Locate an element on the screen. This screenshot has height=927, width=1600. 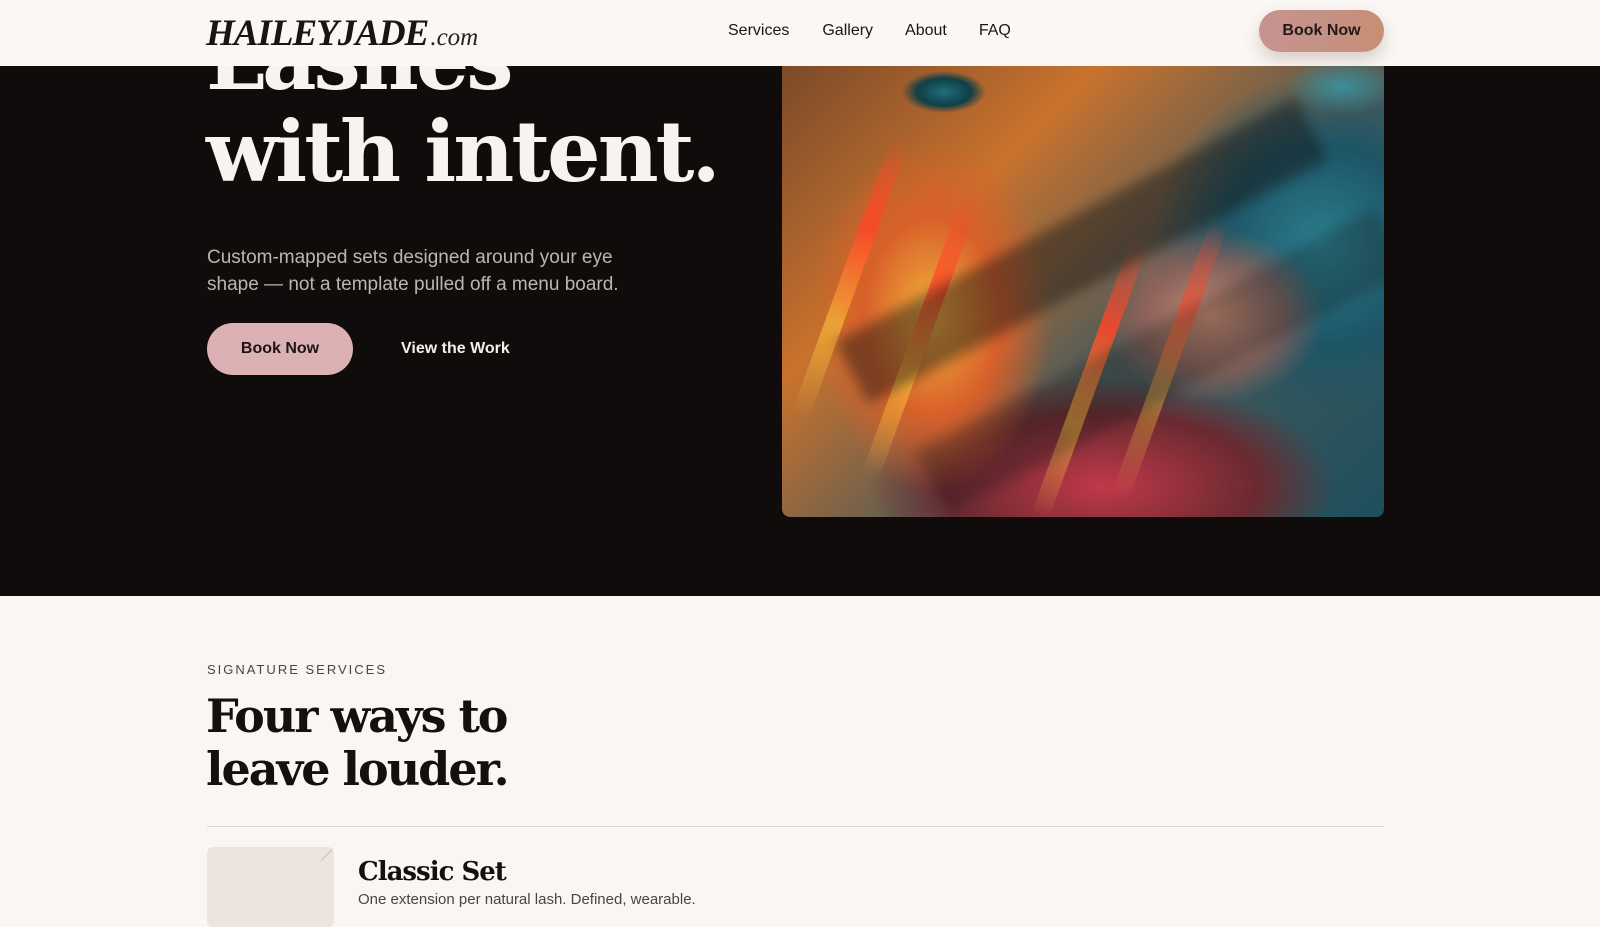
hero-title-line2: with intent. is located at coordinates (463, 151).